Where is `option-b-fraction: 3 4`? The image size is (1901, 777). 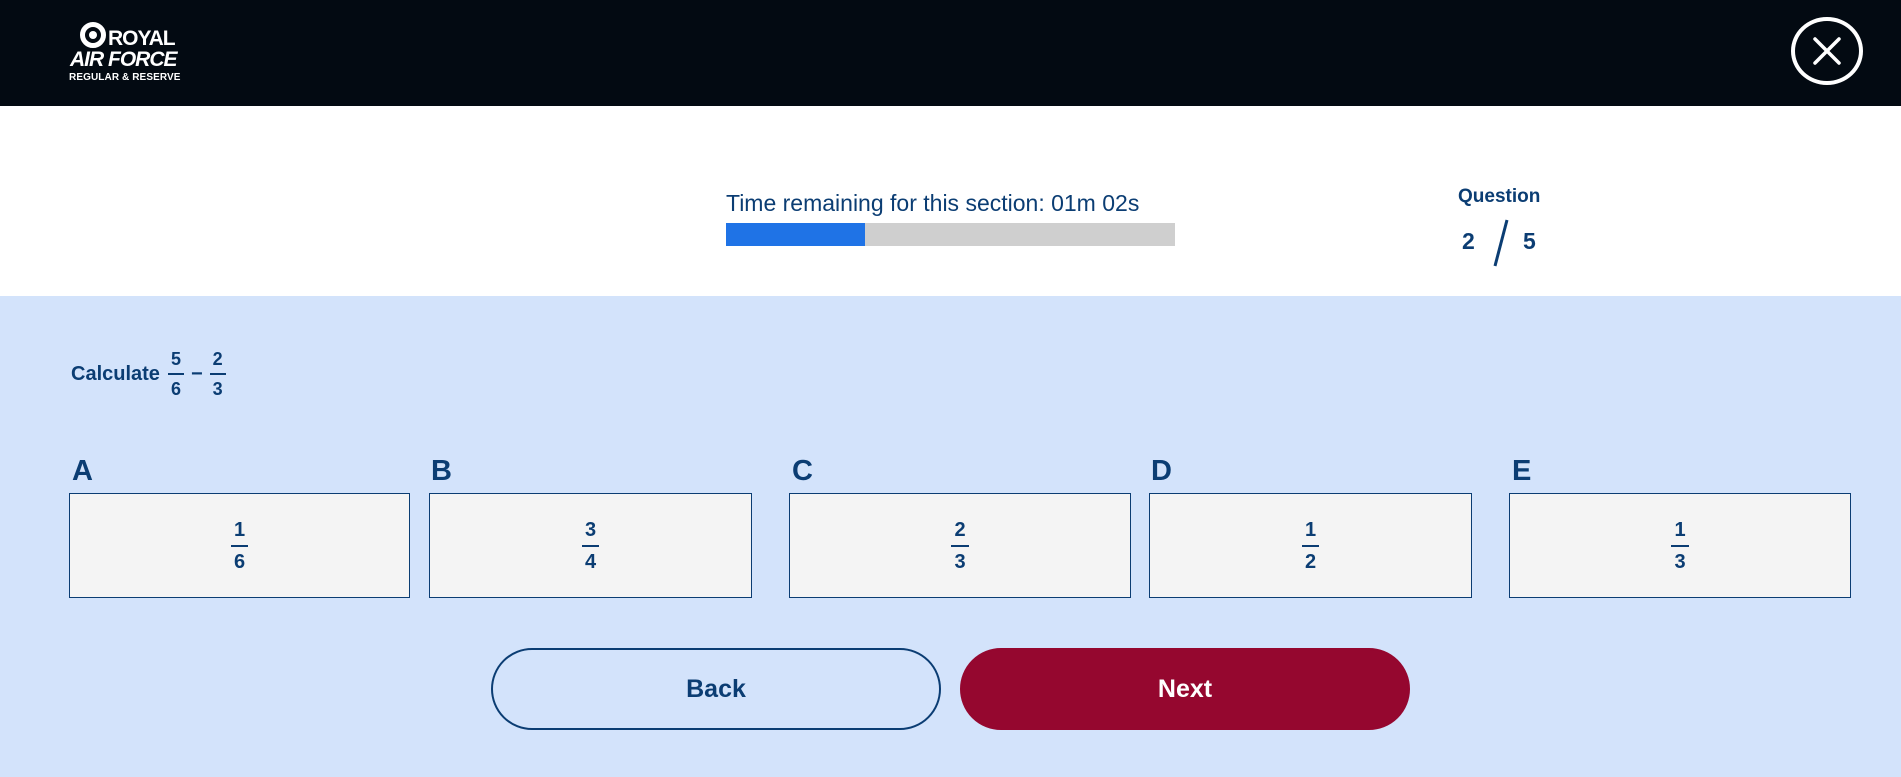 option-b-fraction: 3 4 is located at coordinates (590, 546).